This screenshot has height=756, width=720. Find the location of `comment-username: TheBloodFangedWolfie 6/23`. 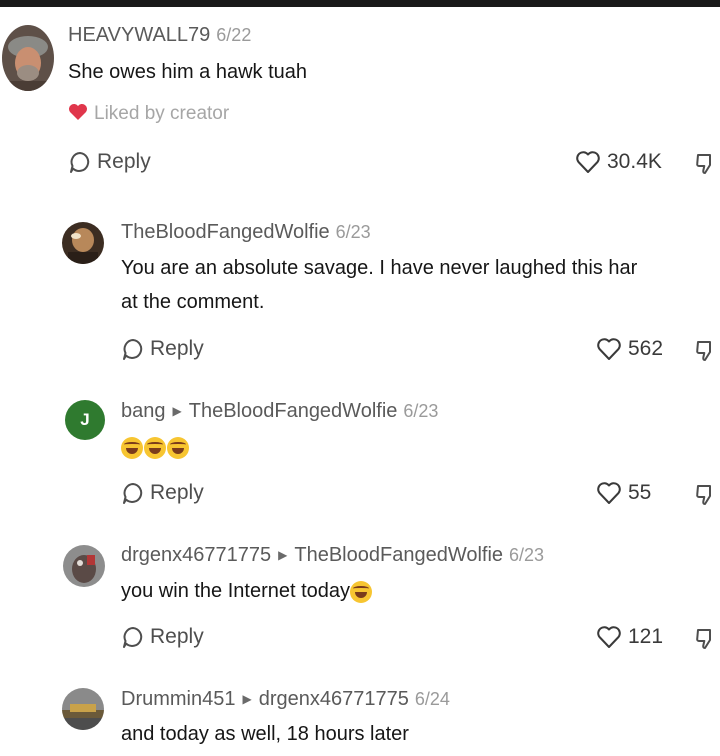

comment-username: TheBloodFangedWolfie 6/23 is located at coordinates (246, 232).